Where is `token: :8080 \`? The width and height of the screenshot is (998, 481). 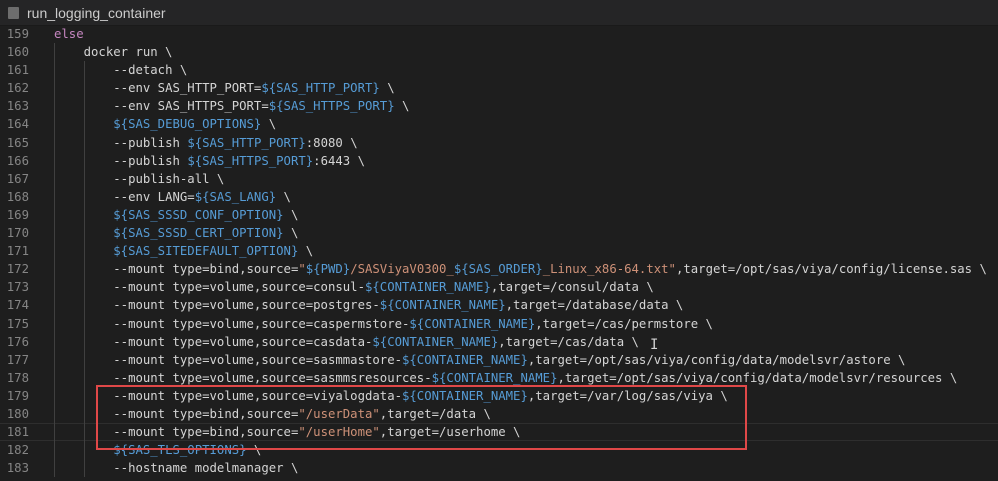
token: :8080 \ is located at coordinates (331, 142).